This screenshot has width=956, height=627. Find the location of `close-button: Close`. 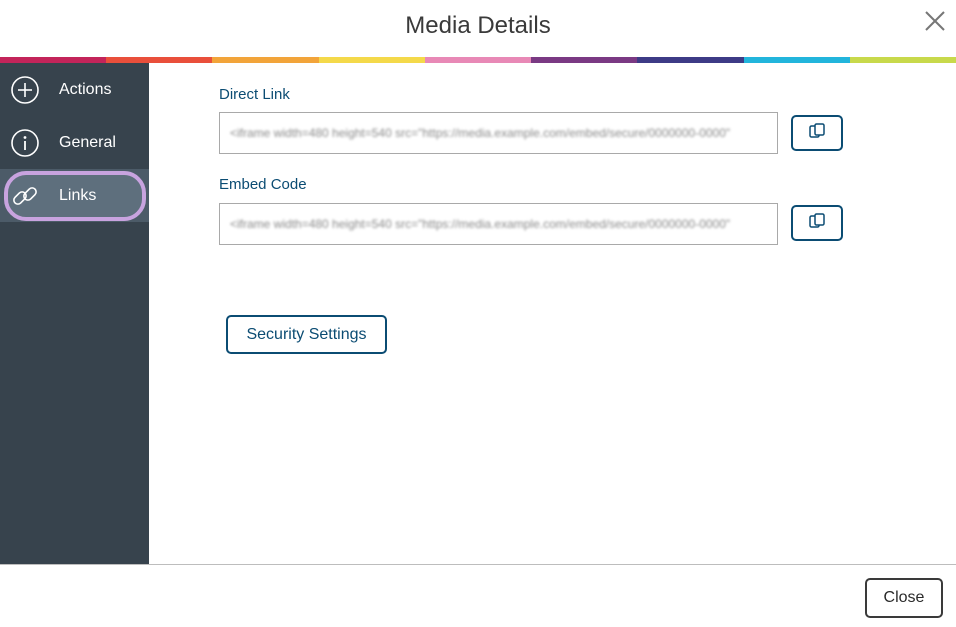

close-button: Close is located at coordinates (904, 598).